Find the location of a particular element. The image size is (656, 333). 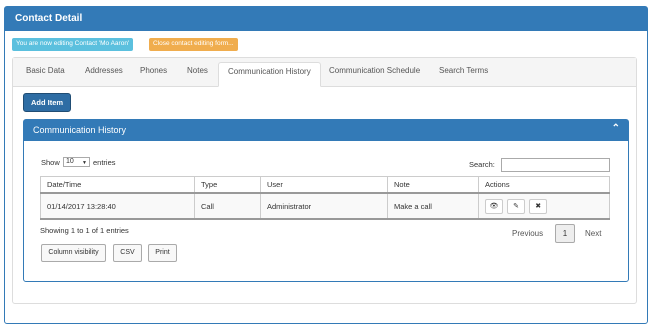

entries-select: 10 ▼ is located at coordinates (76, 162).